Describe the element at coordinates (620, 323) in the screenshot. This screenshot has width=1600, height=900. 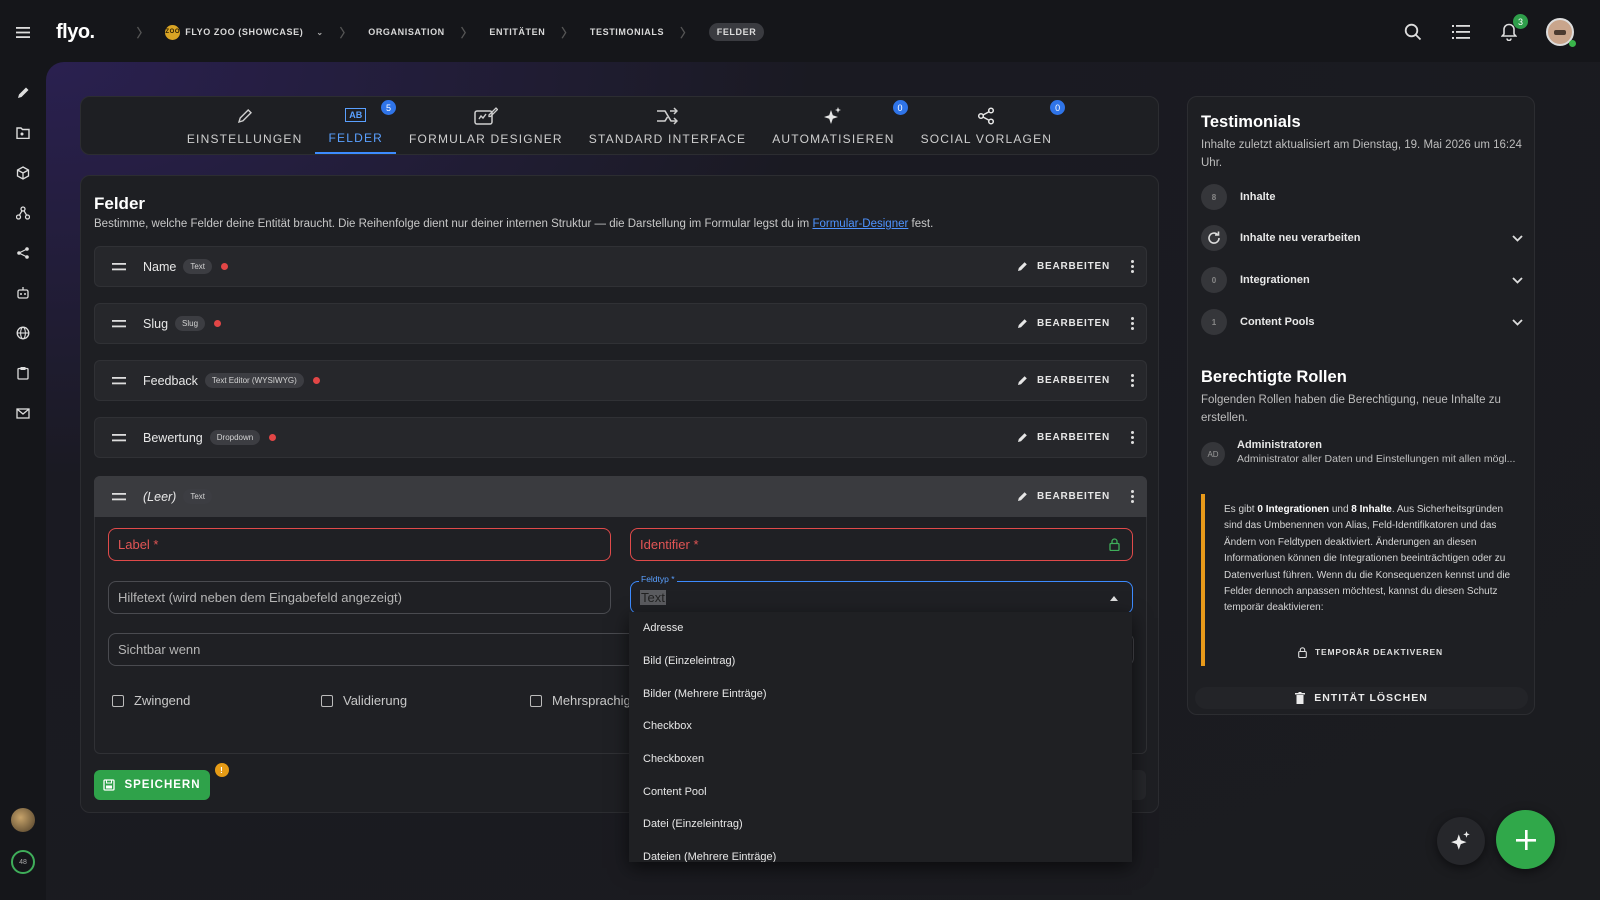
I see `field-row: Slug Slug BEARBEITEN` at that location.